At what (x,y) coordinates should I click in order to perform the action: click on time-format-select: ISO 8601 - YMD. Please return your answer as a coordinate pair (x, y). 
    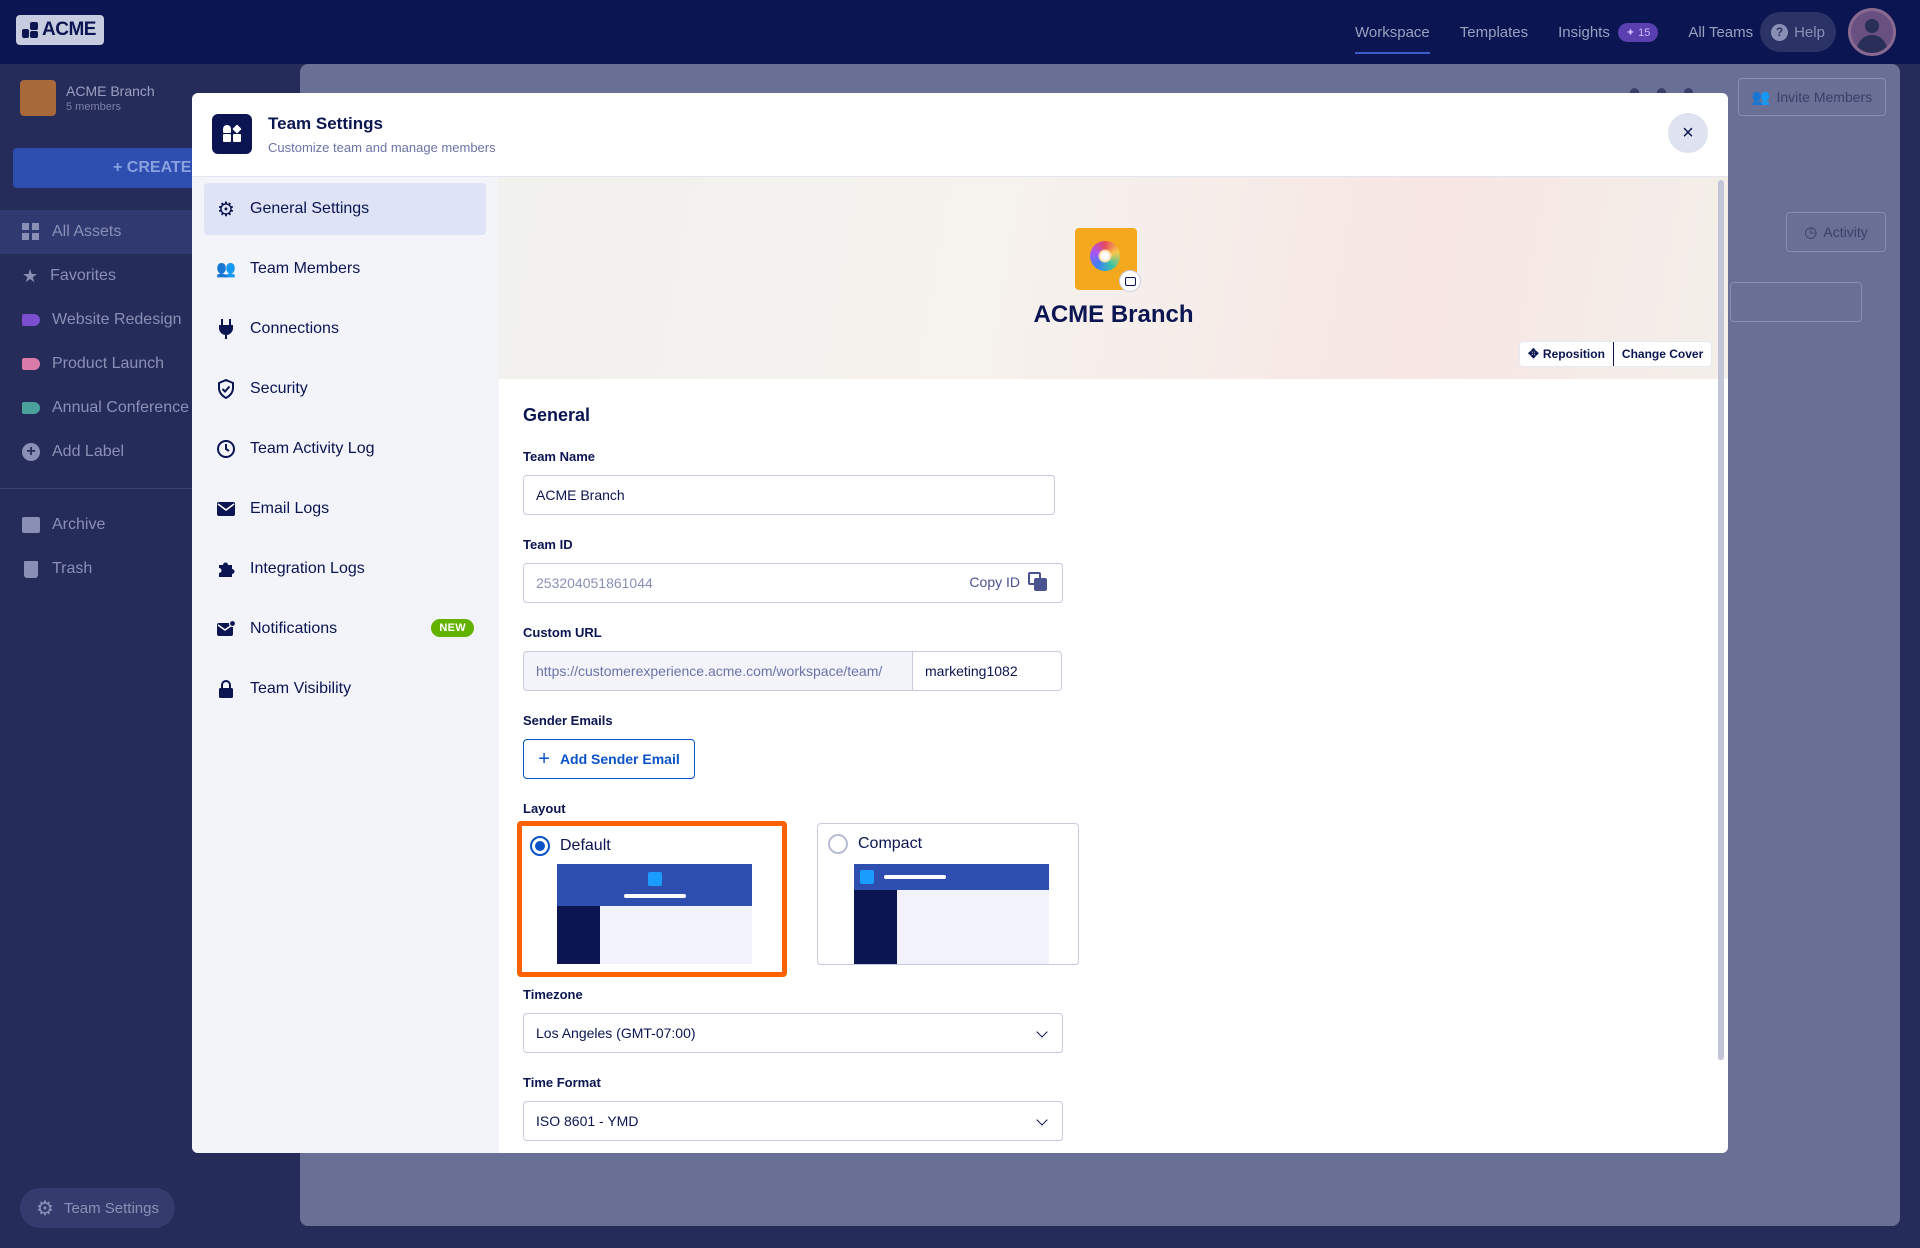
    Looking at the image, I should click on (793, 1121).